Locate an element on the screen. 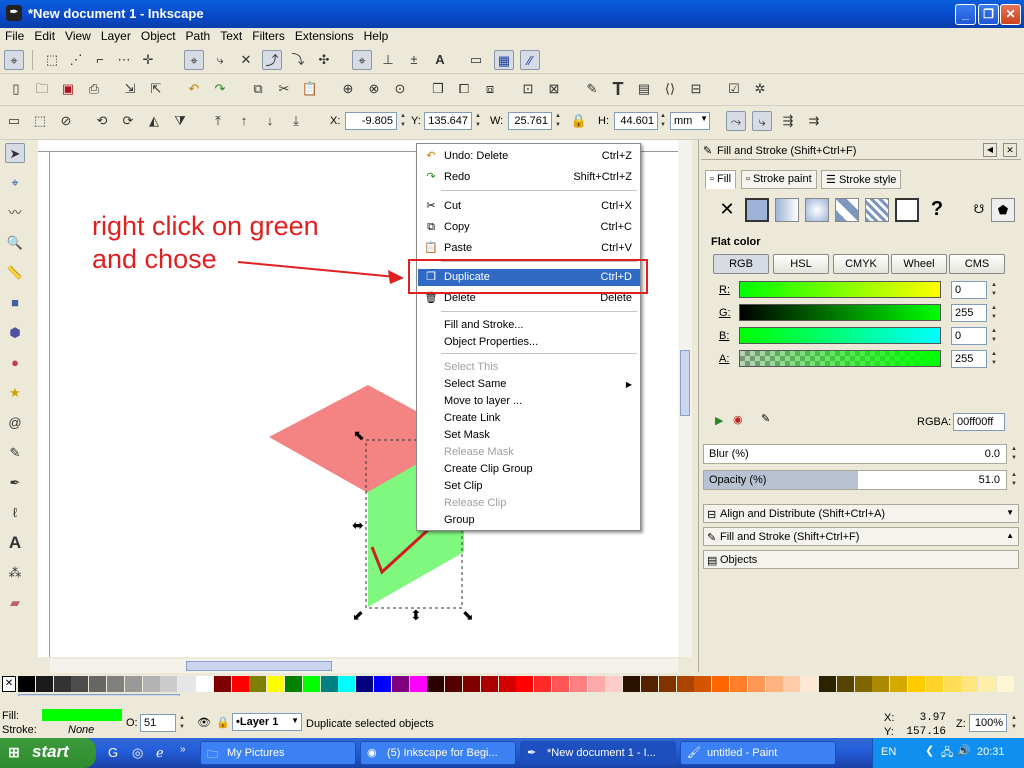 Image resolution: width=1024 pixels, height=768 pixels. measure-tool-icon: 📏 is located at coordinates (15, 273).